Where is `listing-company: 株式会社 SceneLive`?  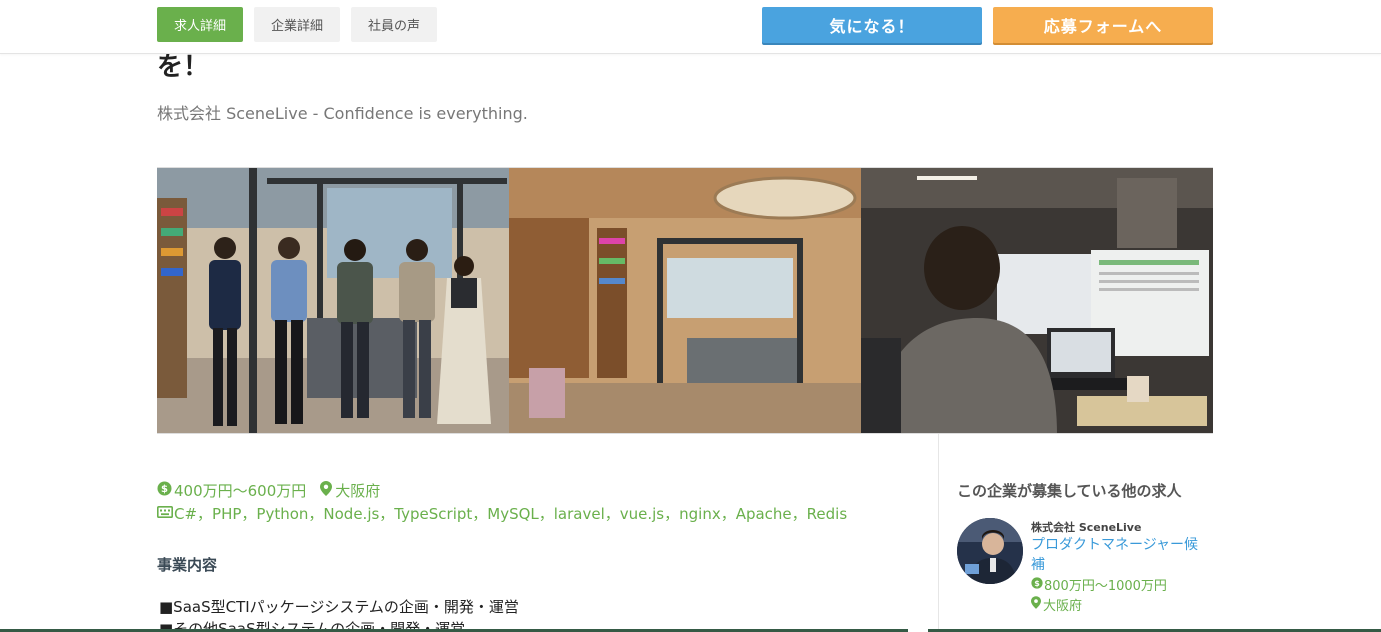
listing-company: 株式会社 SceneLive is located at coordinates (1086, 527).